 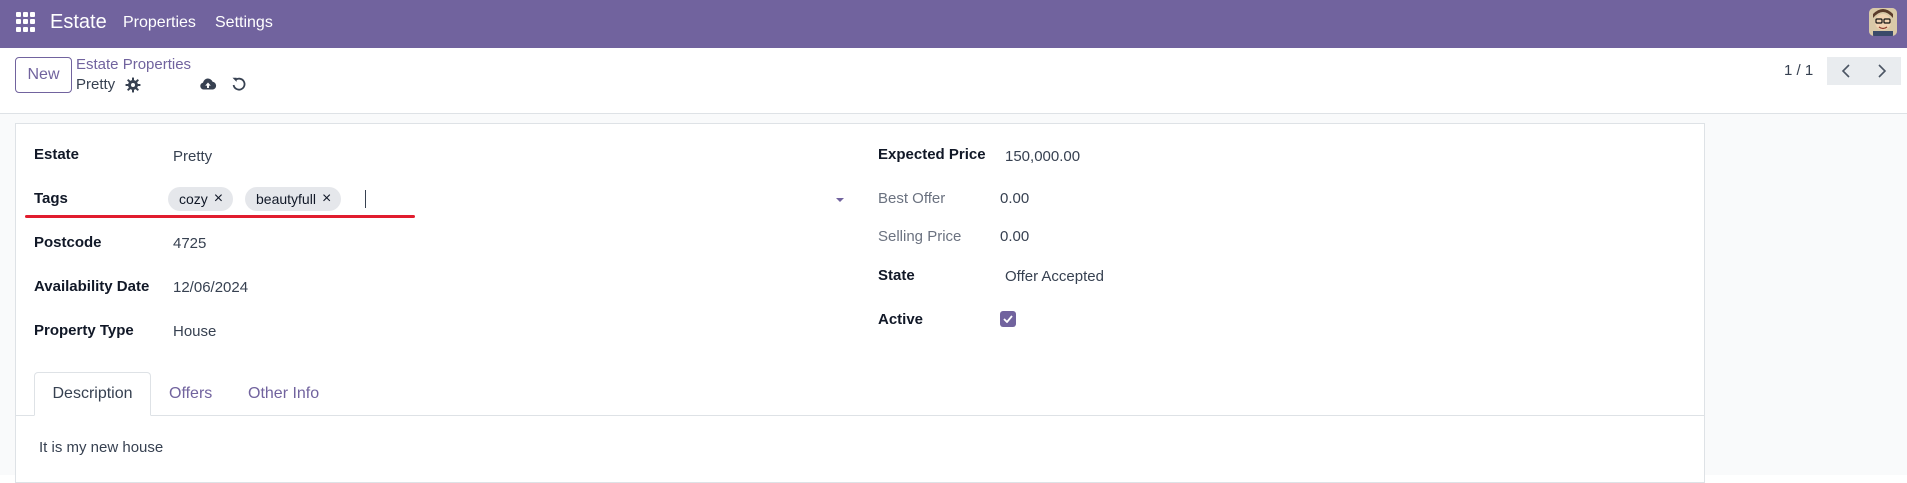 What do you see at coordinates (1883, 22) in the screenshot?
I see `user-avatar` at bounding box center [1883, 22].